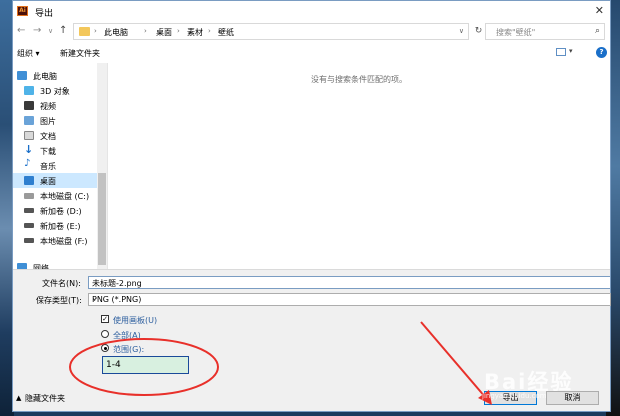  What do you see at coordinates (50, 31) in the screenshot?
I see `recent-chevron-icon: ∨` at bounding box center [50, 31].